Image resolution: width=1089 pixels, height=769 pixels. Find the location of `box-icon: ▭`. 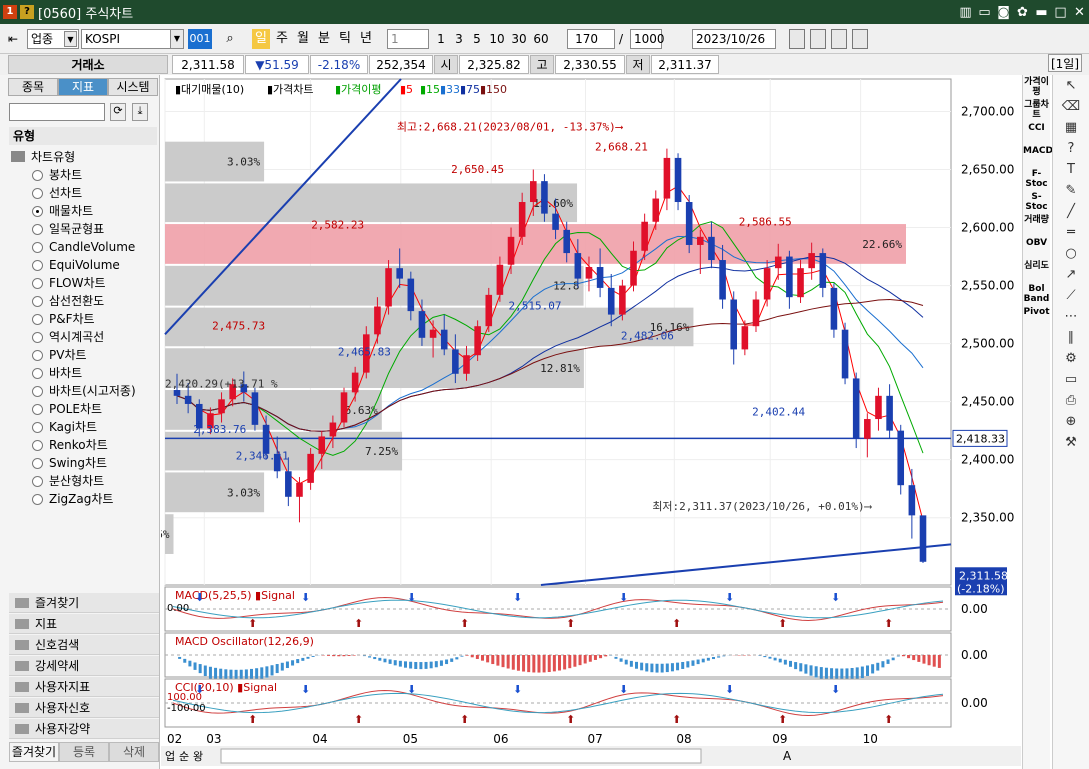

box-icon: ▭ is located at coordinates (1071, 380).